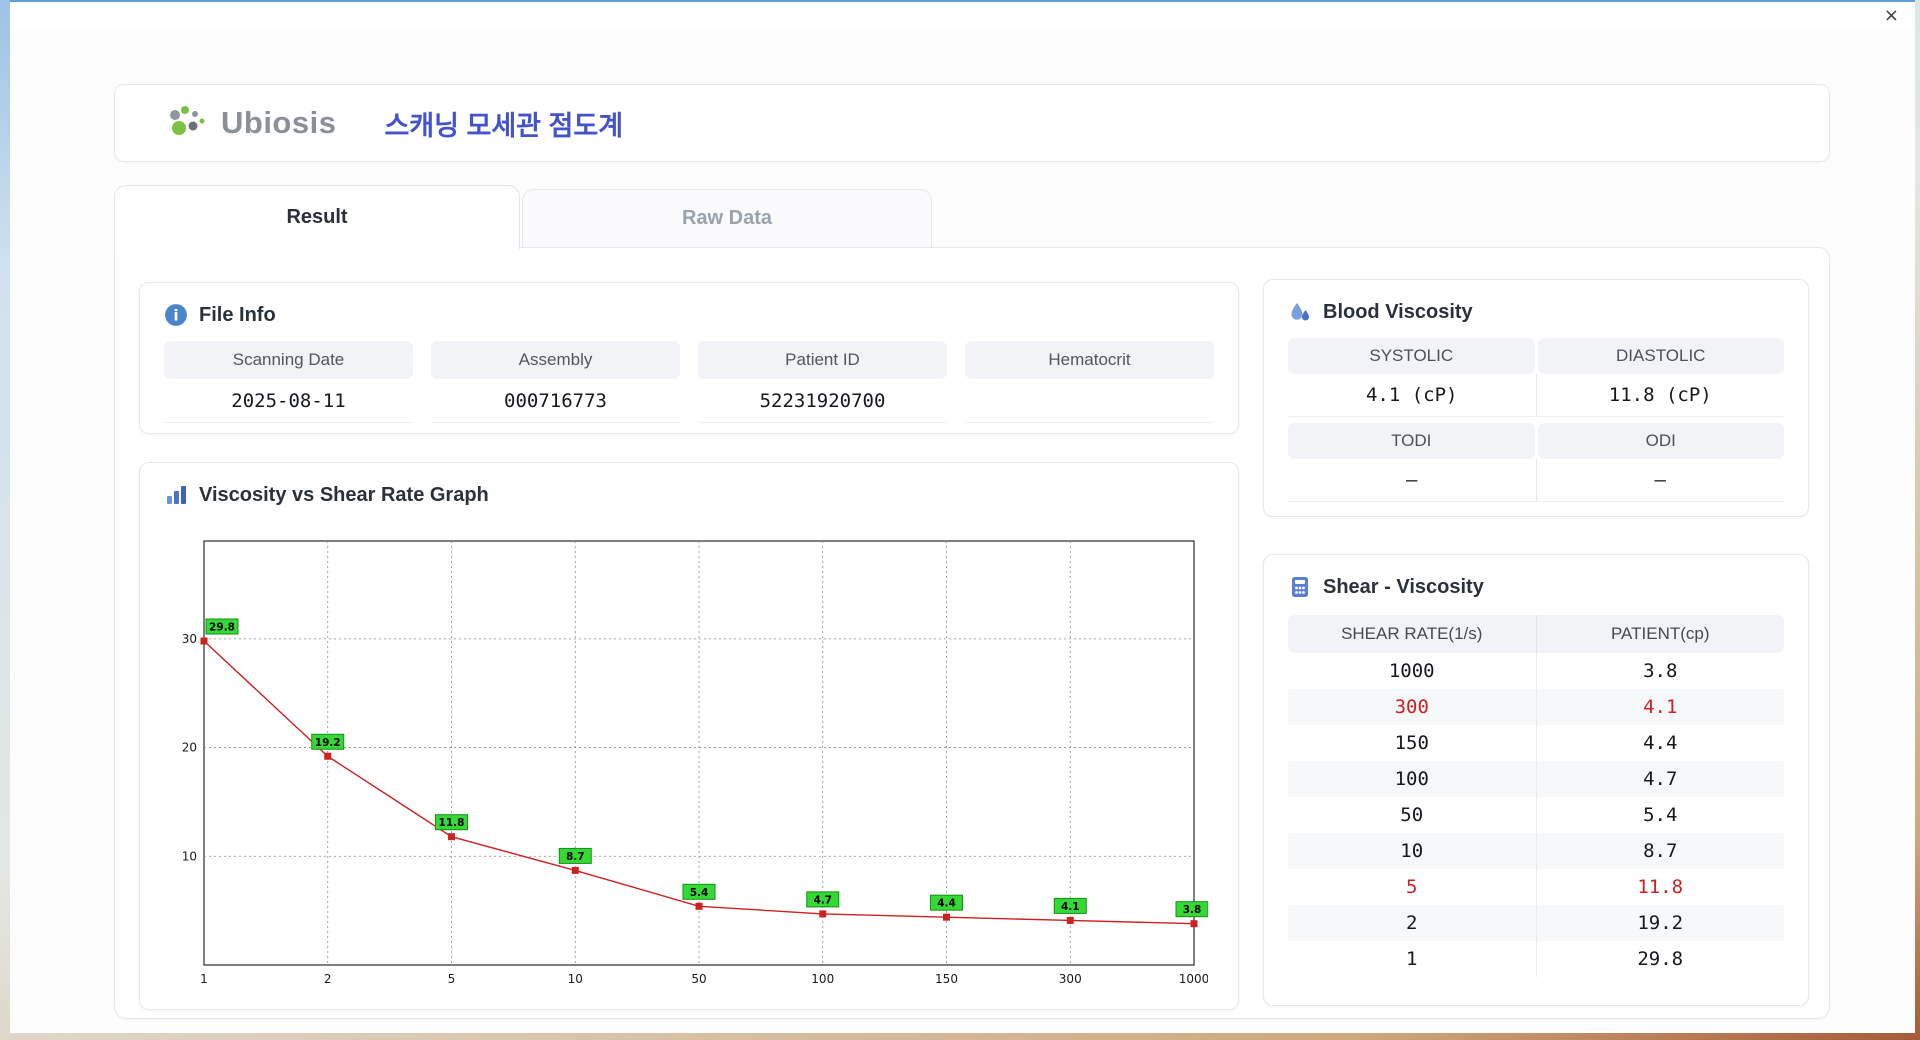 The width and height of the screenshot is (1920, 1040). Describe the element at coordinates (698, 979) in the screenshot. I see `svg-text: 50` at that location.